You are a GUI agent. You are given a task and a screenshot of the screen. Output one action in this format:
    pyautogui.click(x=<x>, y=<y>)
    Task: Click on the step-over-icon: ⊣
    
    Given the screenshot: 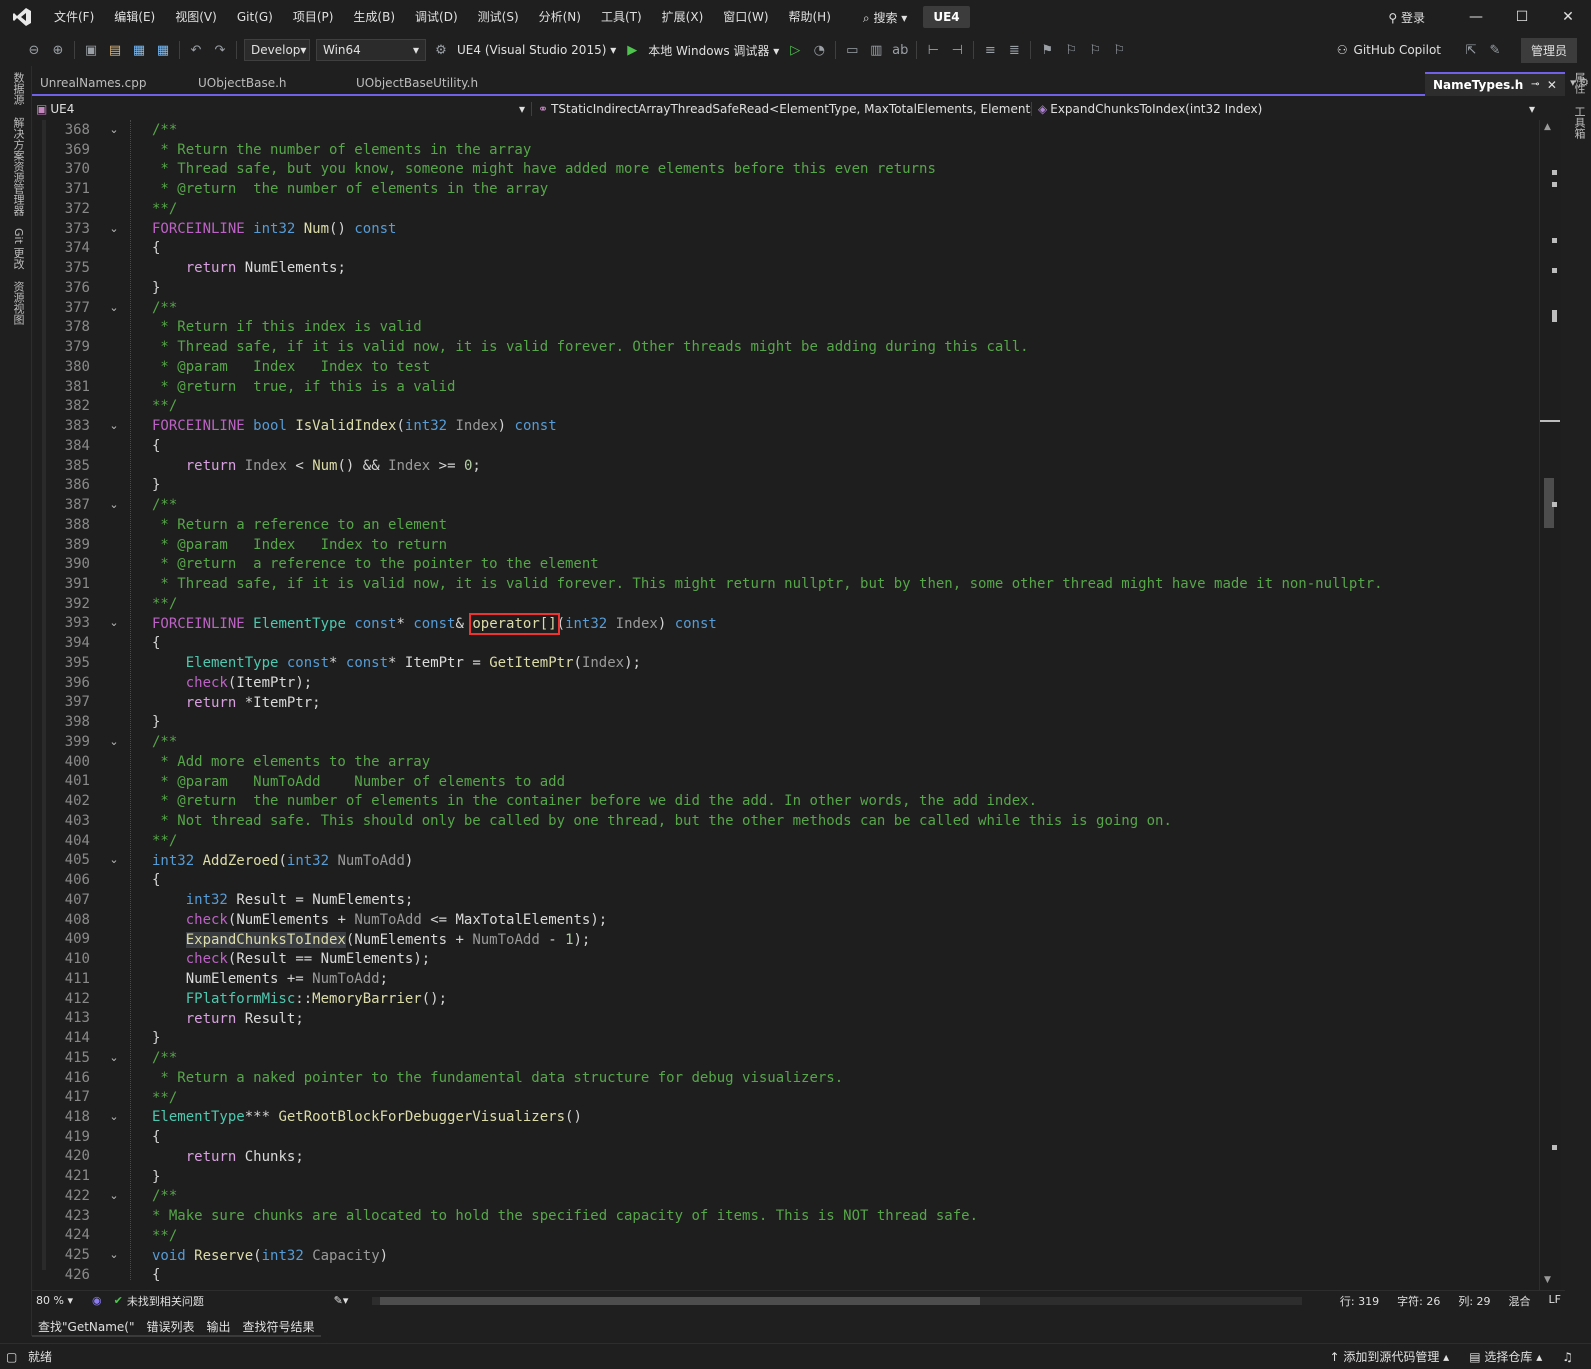 What is the action you would take?
    pyautogui.click(x=957, y=50)
    